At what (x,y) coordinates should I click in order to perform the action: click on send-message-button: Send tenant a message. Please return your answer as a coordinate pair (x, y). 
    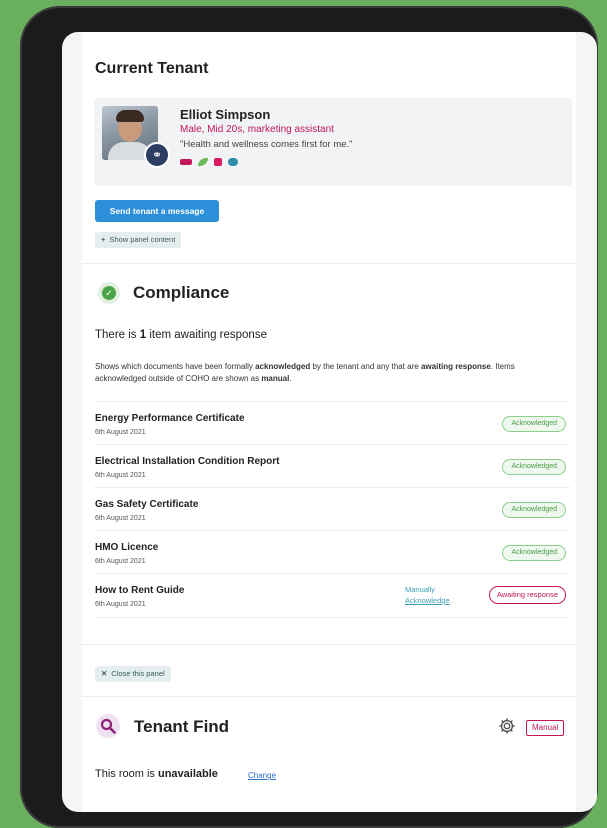
    Looking at the image, I should click on (157, 211).